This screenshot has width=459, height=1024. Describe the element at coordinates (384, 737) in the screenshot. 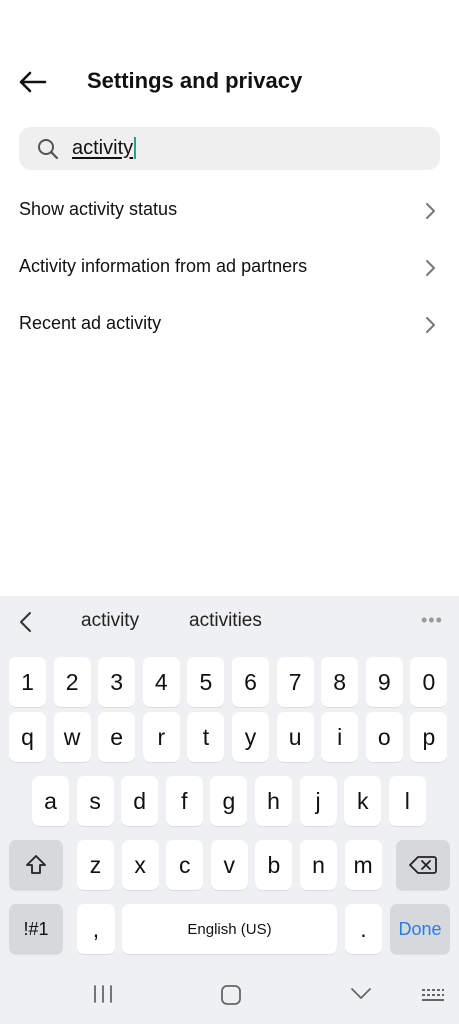

I see `letter-key-o: o` at that location.